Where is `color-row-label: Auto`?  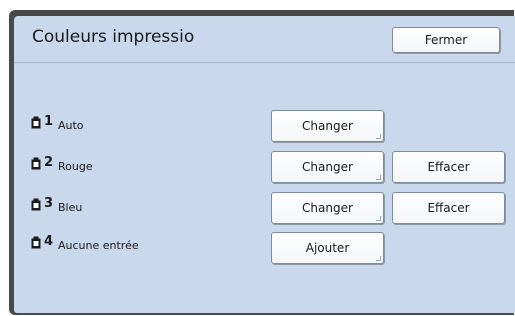 color-row-label: Auto is located at coordinates (71, 125).